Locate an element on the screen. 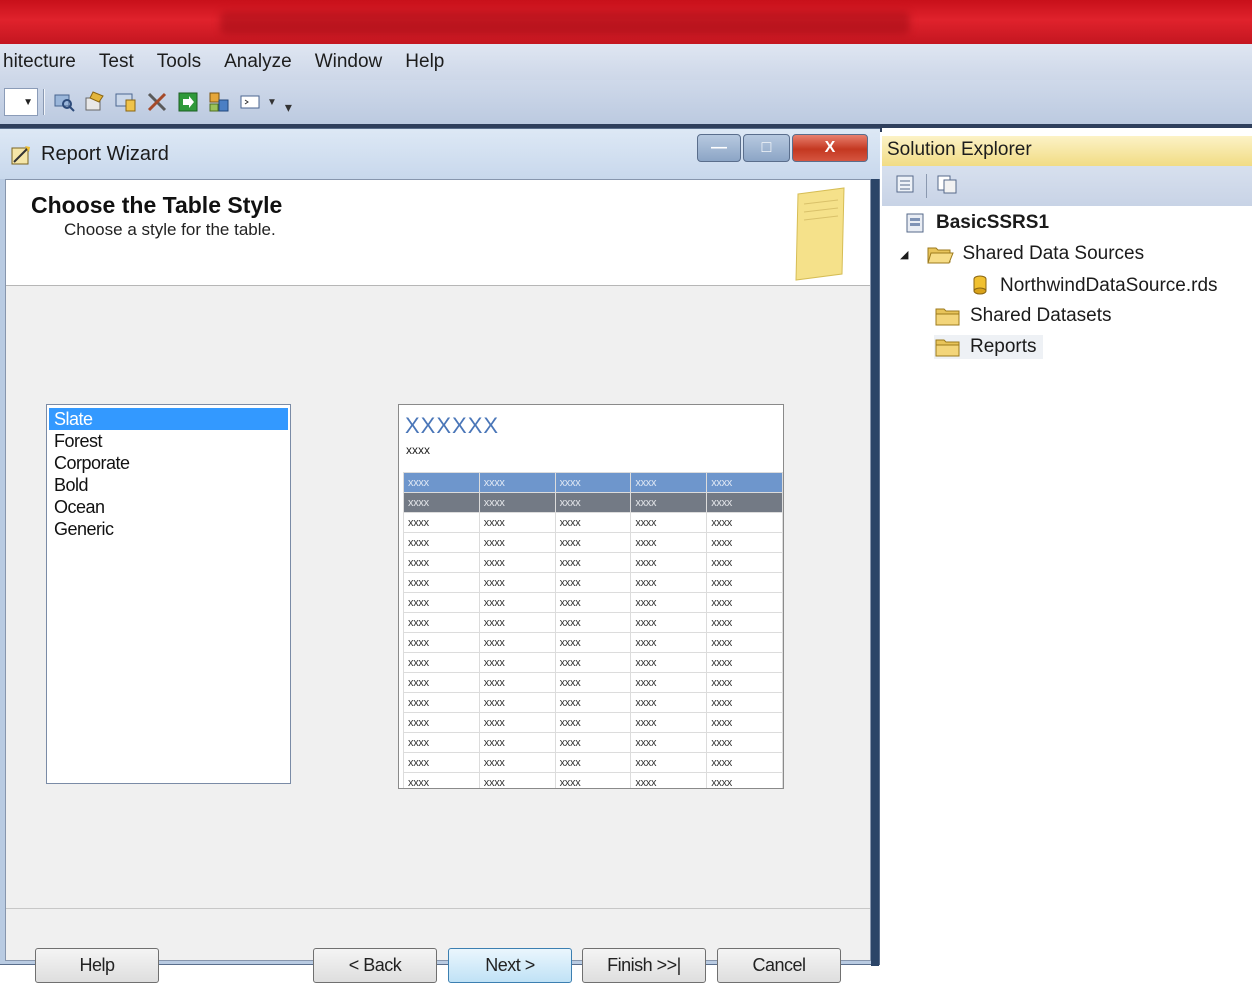 The width and height of the screenshot is (1252, 983). menu-test: Test is located at coordinates (116, 62).